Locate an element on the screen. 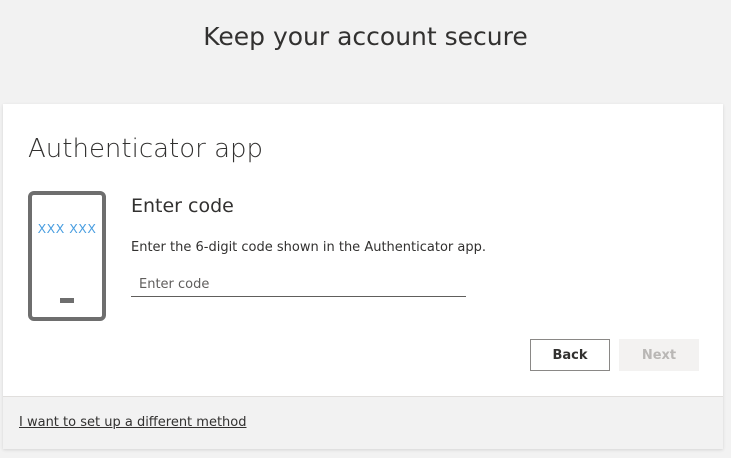 The image size is (731, 458). phone-icon: XXX XXX is located at coordinates (67, 256).